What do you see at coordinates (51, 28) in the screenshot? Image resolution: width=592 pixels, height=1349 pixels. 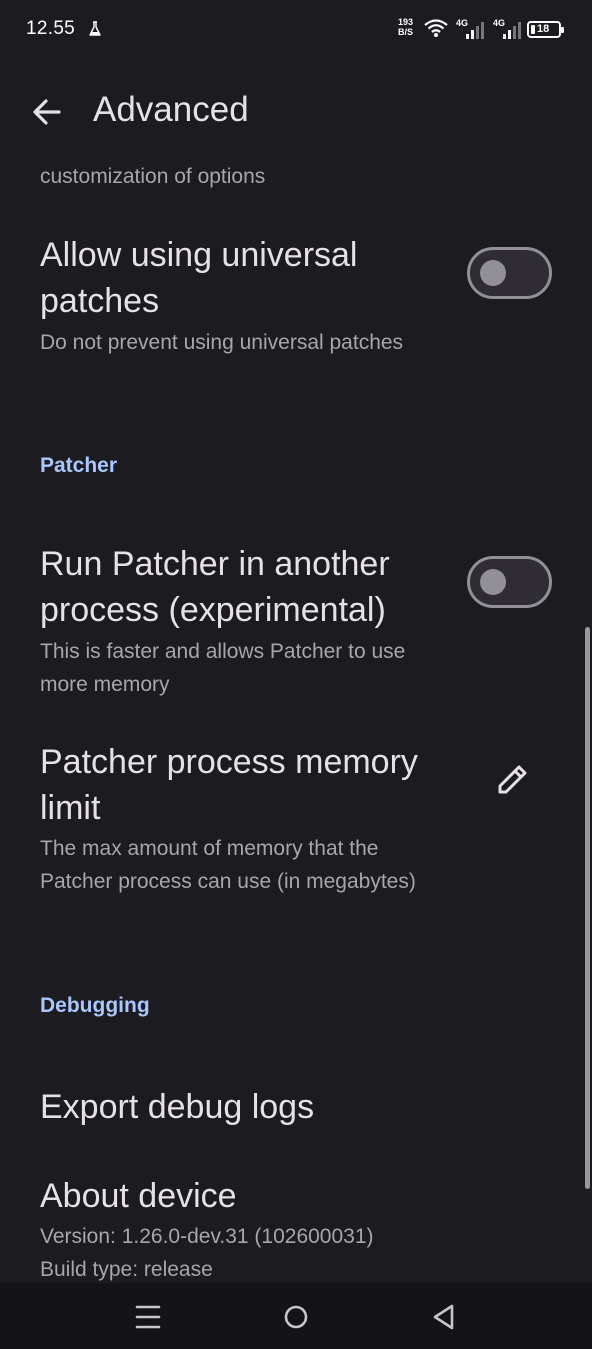 I see `status-time: 12.55` at bounding box center [51, 28].